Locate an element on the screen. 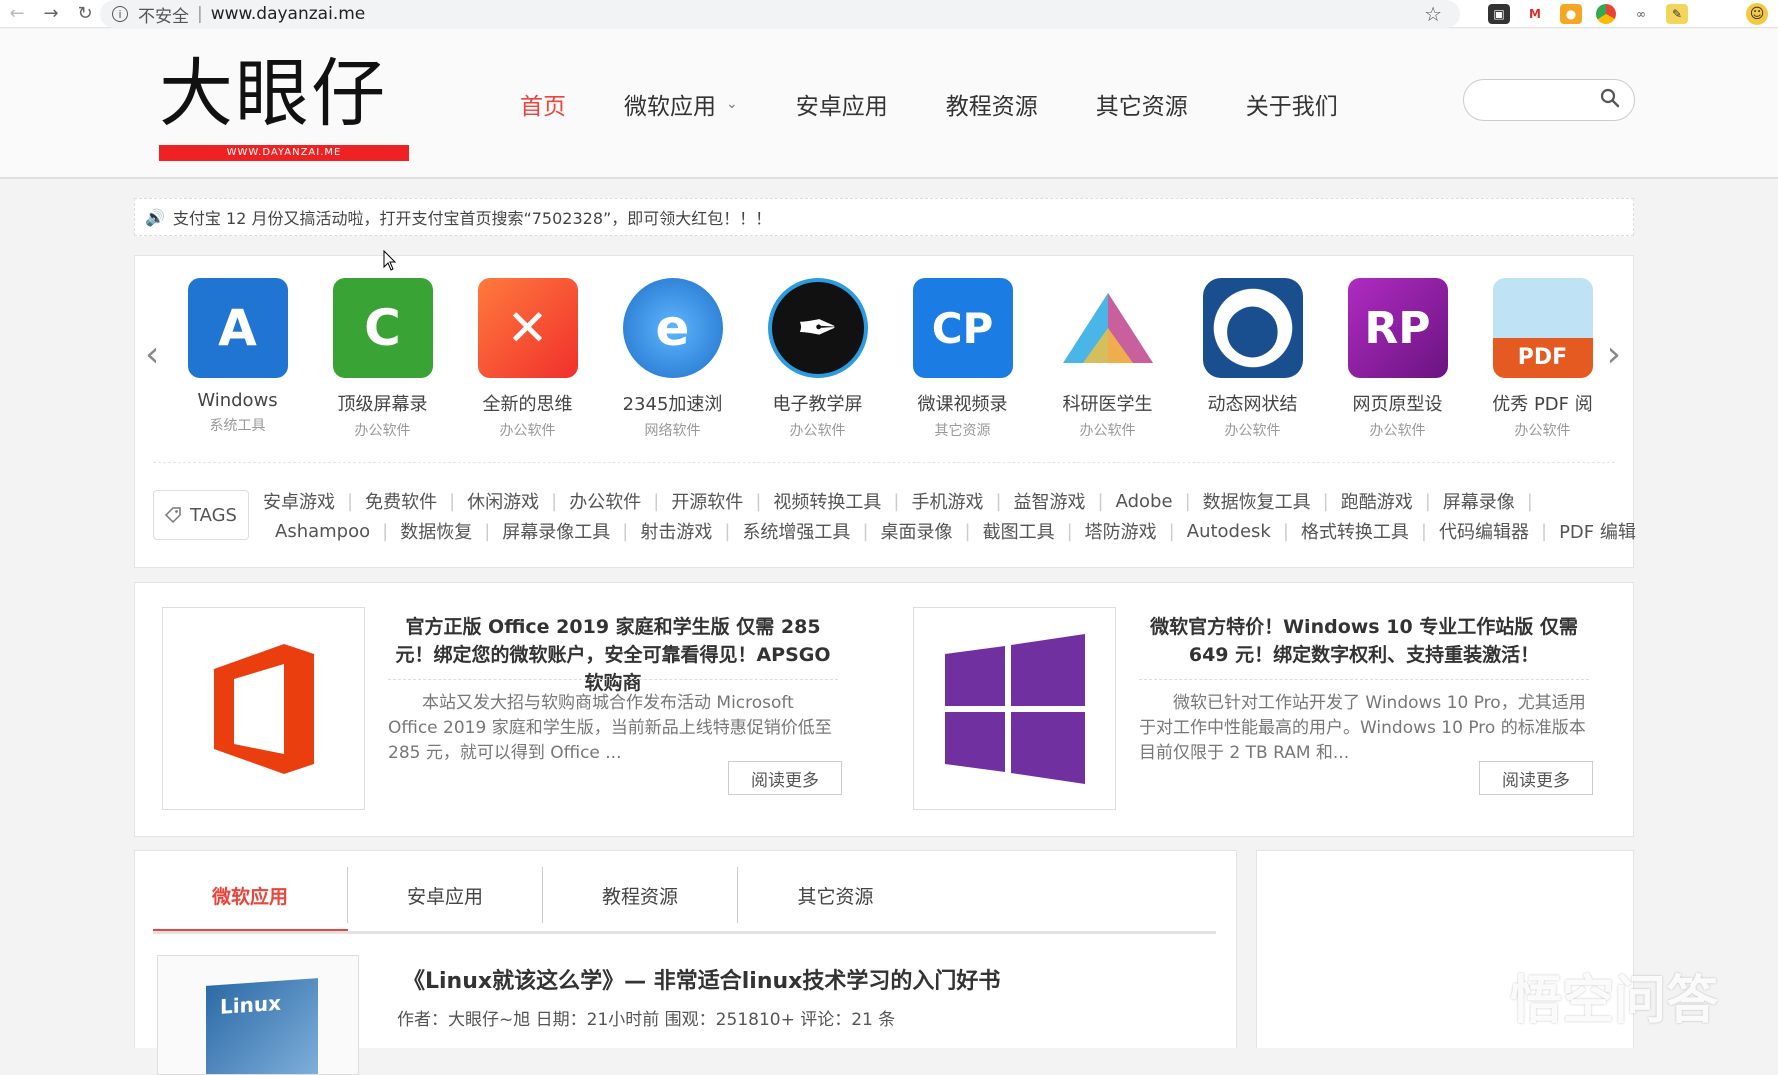 The height and width of the screenshot is (1075, 1778). app-card: C 顶级屏幕录 办公软件 is located at coordinates (382, 359).